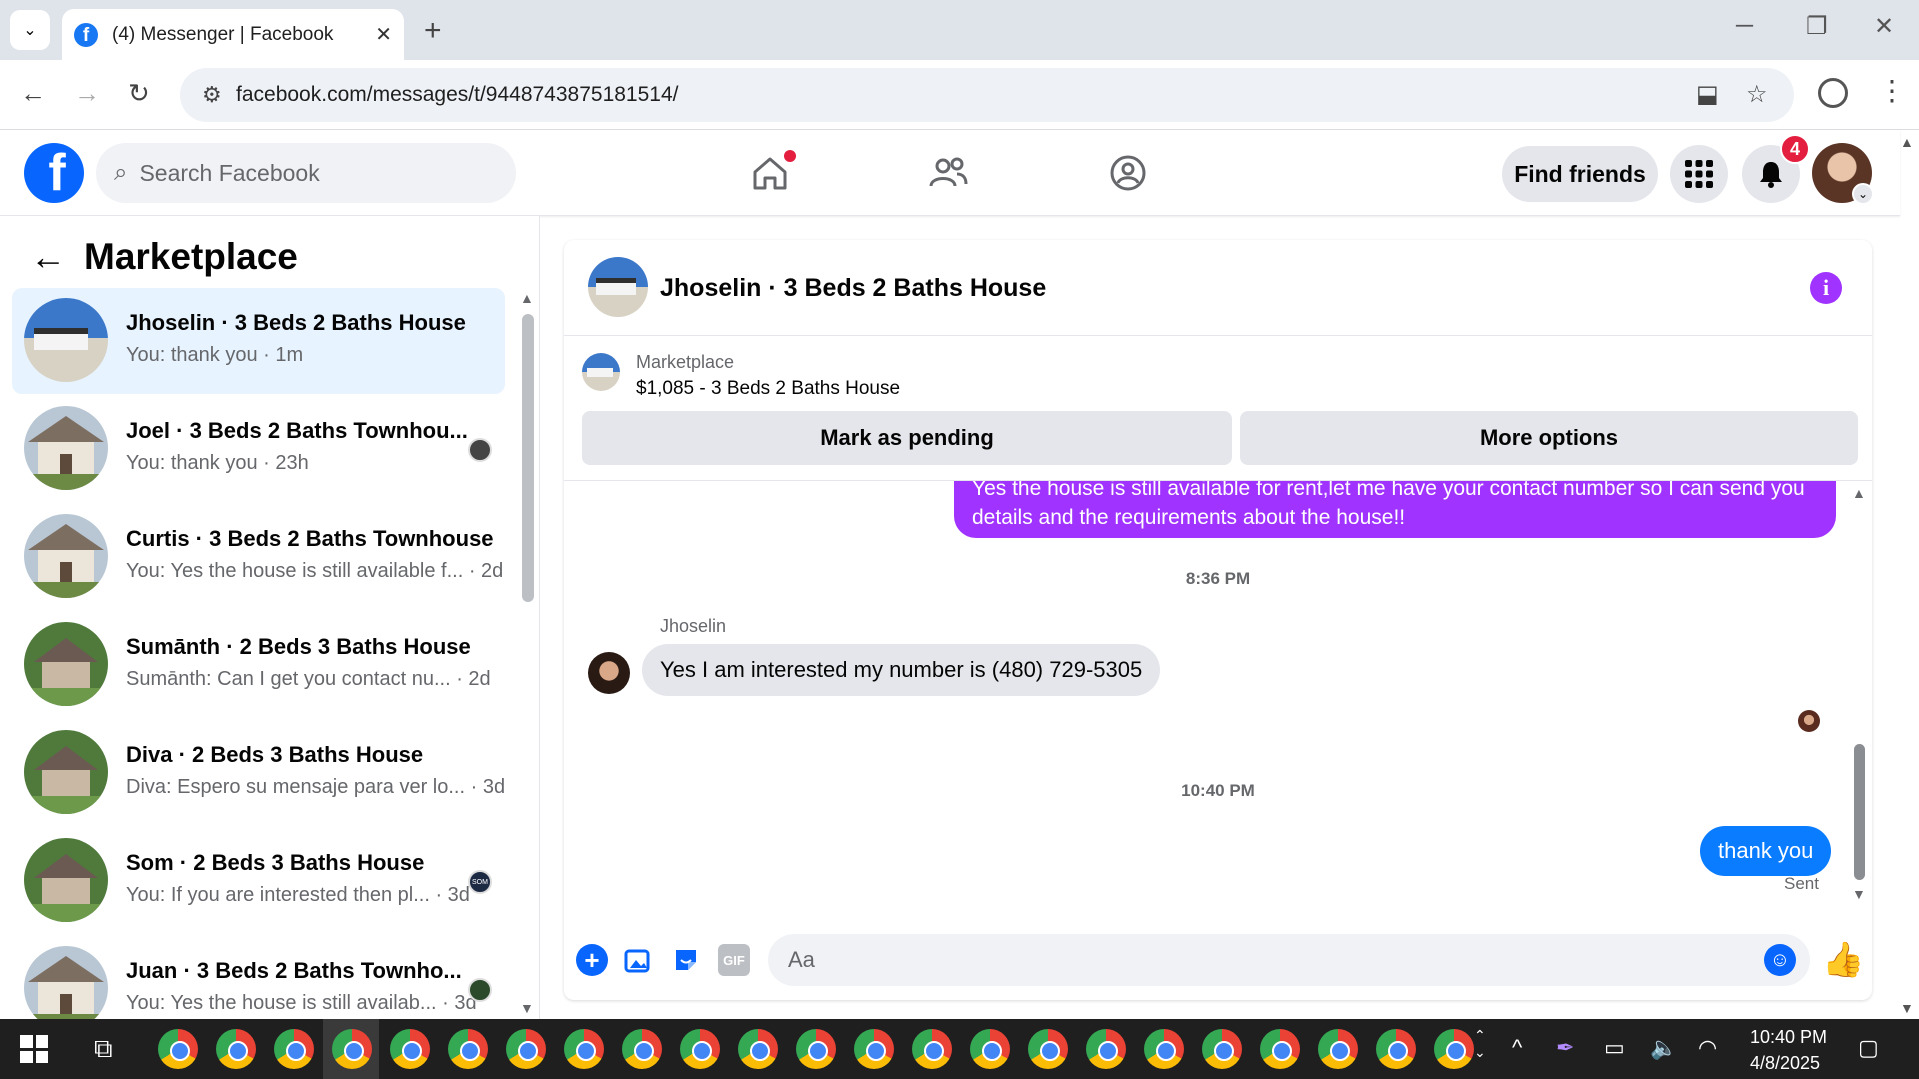 This screenshot has height=1079, width=1919. What do you see at coordinates (686, 960) in the screenshot?
I see `sticker-icon` at bounding box center [686, 960].